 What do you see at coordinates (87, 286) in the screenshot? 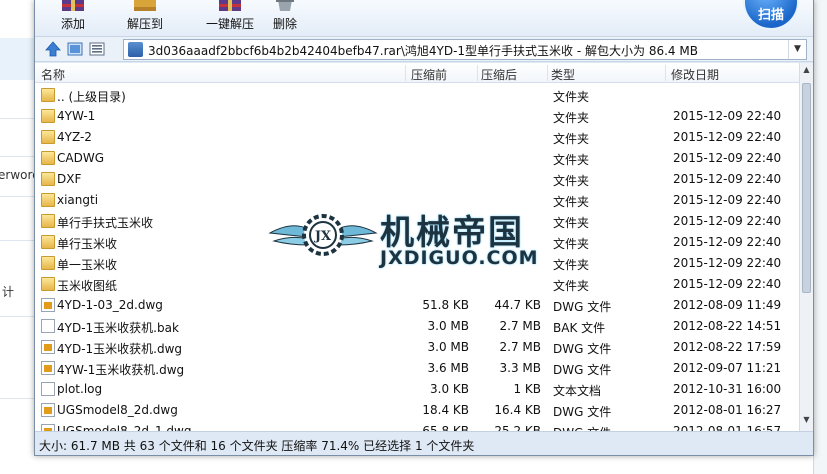
I see `file-name: 玉米收图纸` at bounding box center [87, 286].